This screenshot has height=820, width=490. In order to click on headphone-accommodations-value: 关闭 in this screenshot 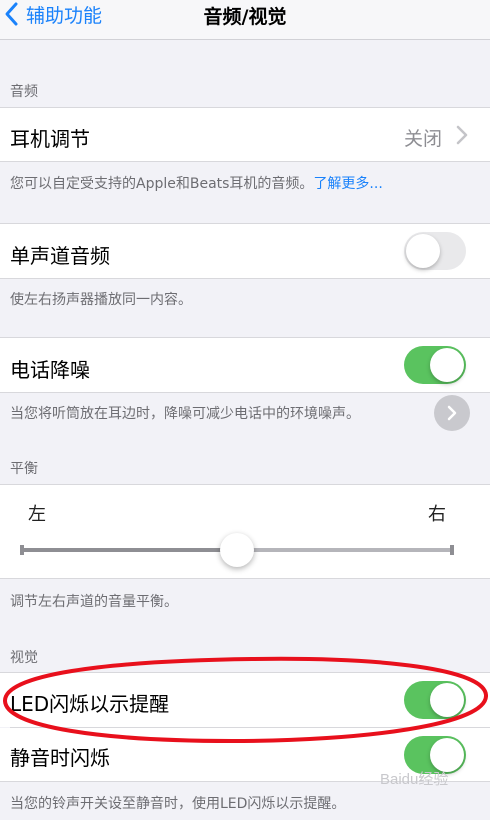, I will do `click(422, 139)`.